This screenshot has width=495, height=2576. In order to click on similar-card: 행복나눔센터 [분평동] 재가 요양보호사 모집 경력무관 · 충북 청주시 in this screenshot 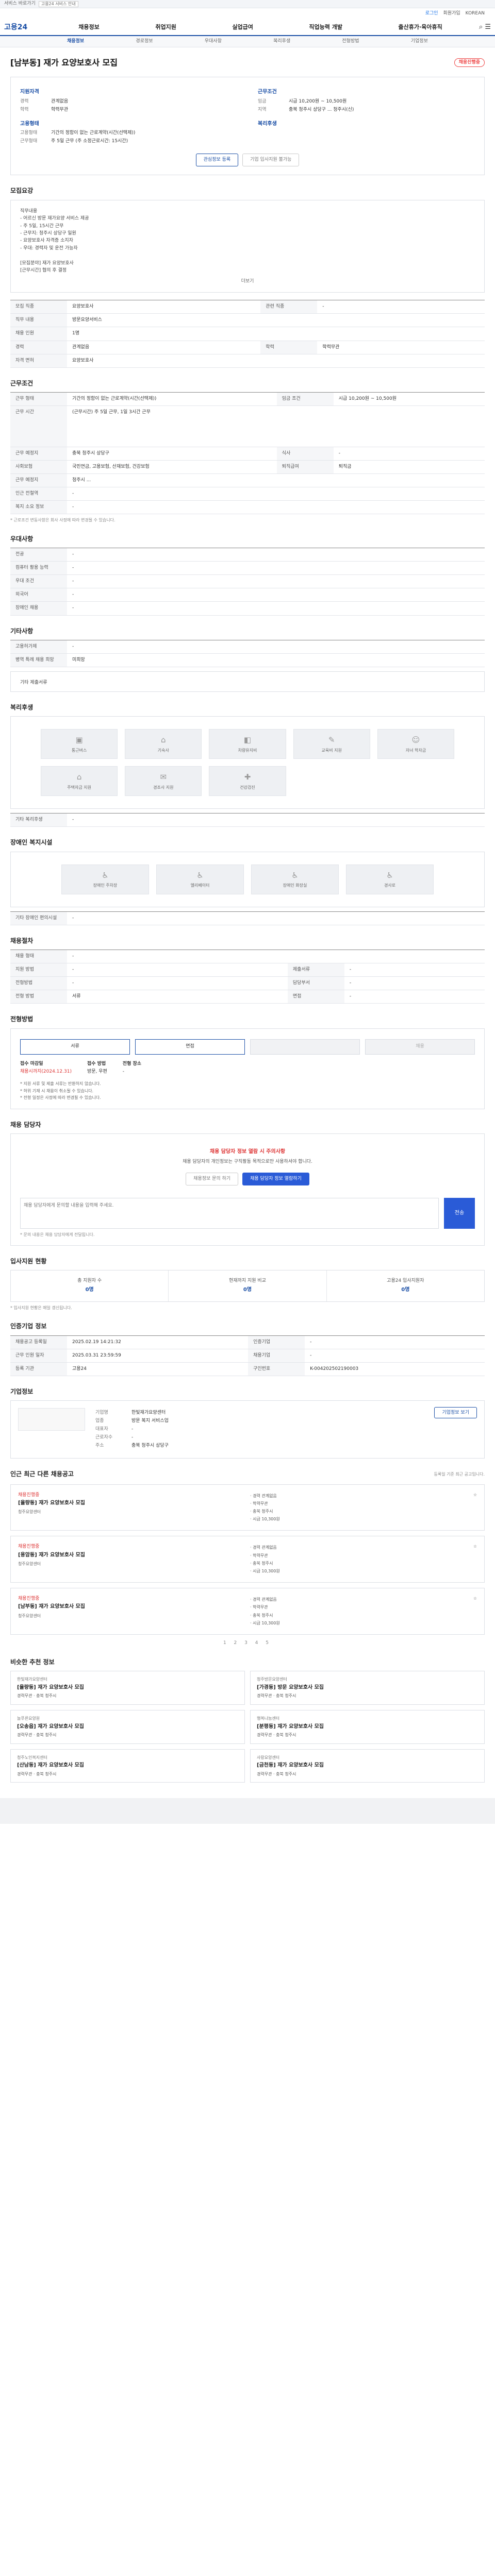, I will do `click(367, 1727)`.